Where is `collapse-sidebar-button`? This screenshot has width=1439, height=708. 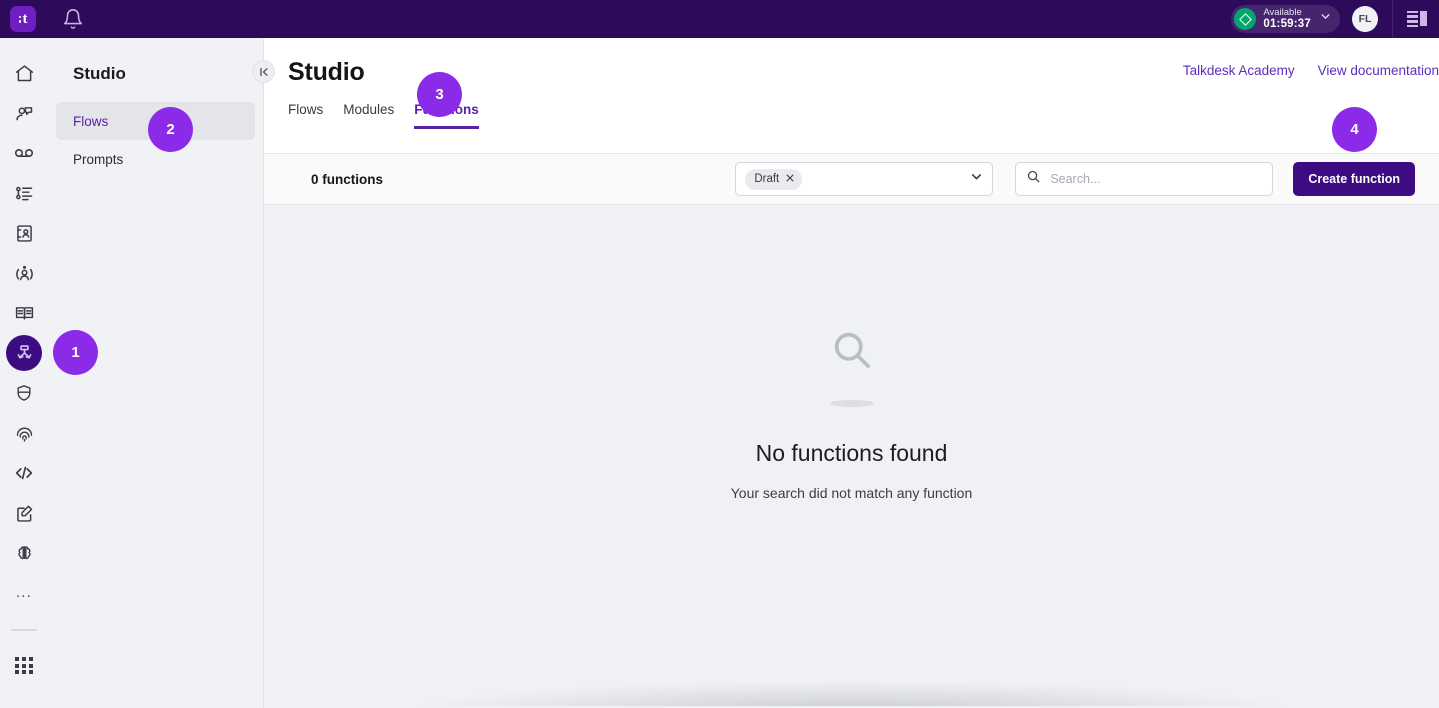 collapse-sidebar-button is located at coordinates (263, 71).